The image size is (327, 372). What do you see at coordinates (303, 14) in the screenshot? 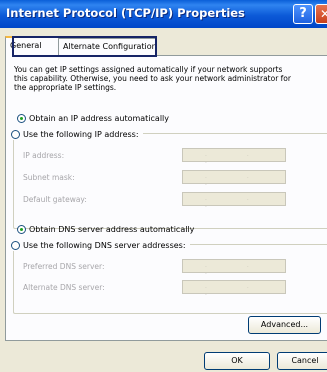
I see `help-button: ?` at bounding box center [303, 14].